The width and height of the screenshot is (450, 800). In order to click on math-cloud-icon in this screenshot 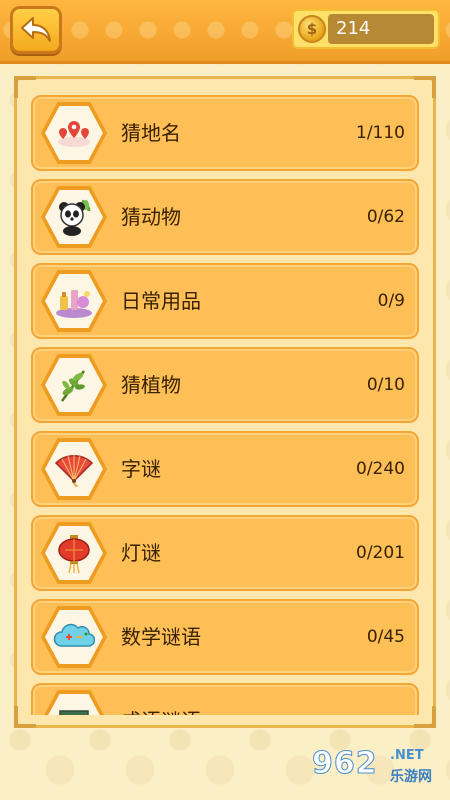, I will do `click(74, 635)`.